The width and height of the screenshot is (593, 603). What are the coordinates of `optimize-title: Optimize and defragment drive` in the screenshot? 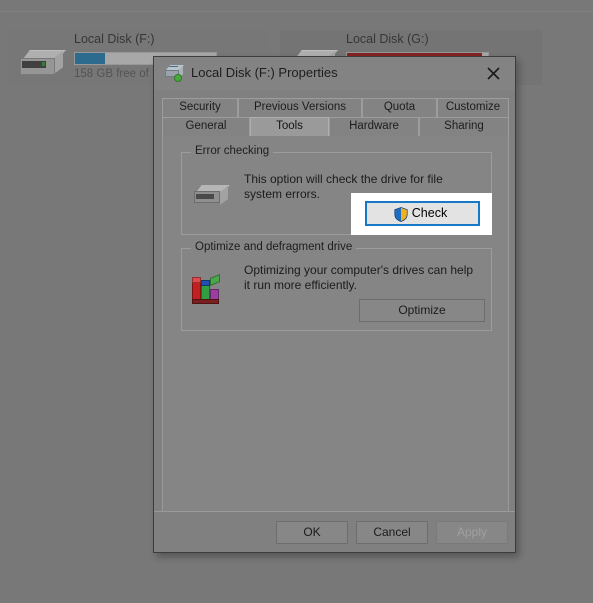 It's located at (274, 247).